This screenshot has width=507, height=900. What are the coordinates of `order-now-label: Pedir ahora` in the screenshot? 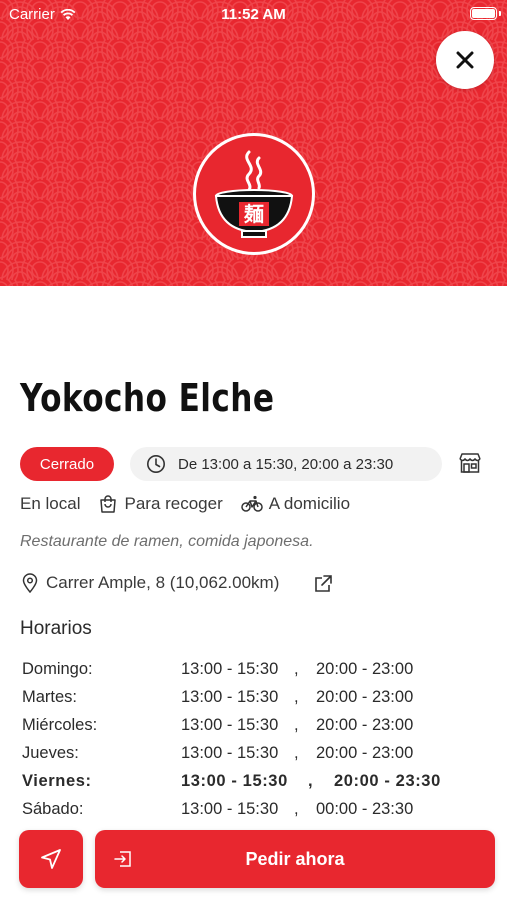 It's located at (295, 858).